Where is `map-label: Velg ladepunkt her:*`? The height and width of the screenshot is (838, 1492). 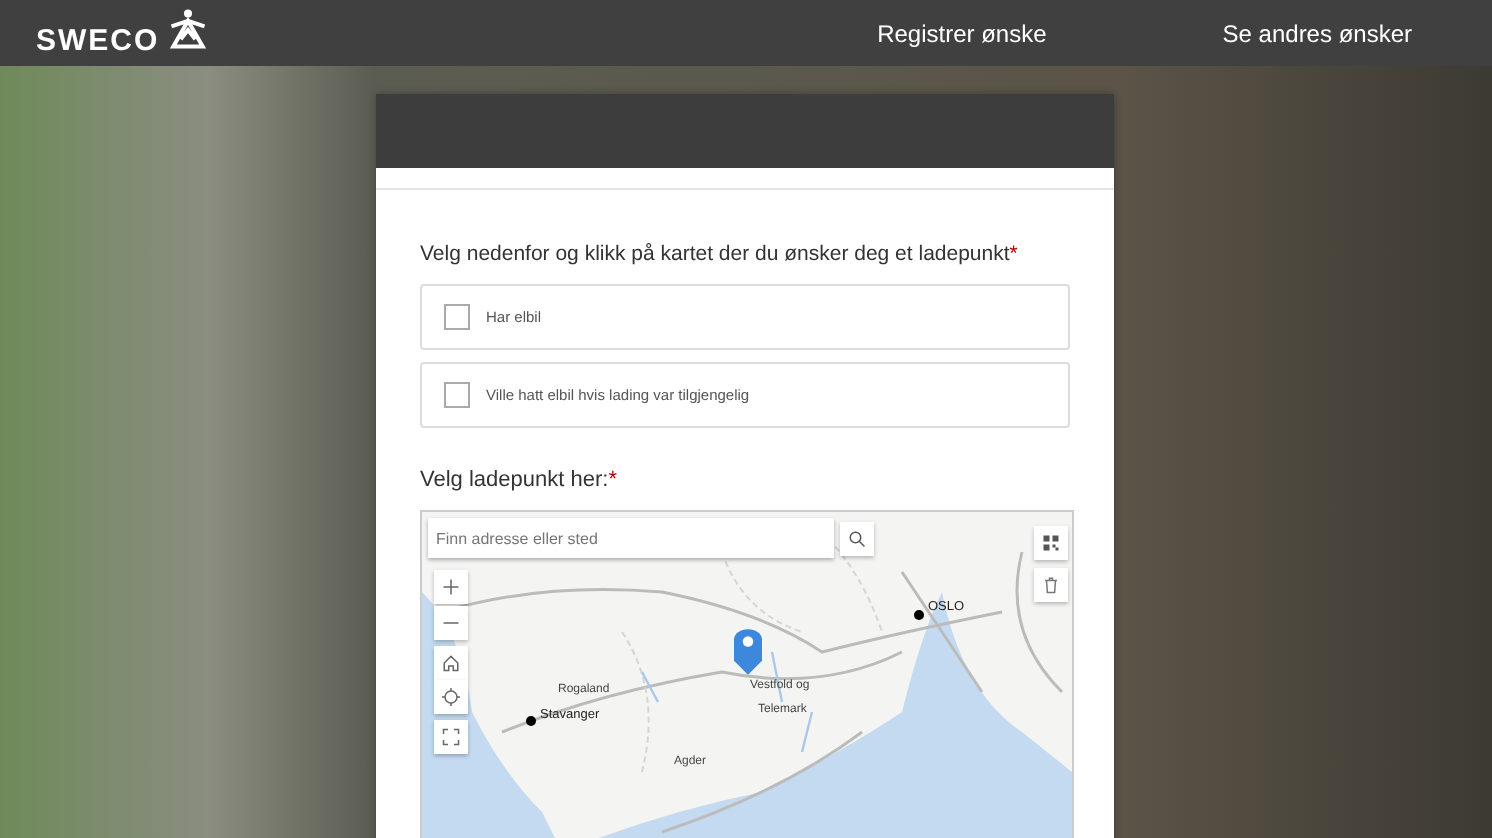
map-label: Velg ladepunkt her:* is located at coordinates (519, 480).